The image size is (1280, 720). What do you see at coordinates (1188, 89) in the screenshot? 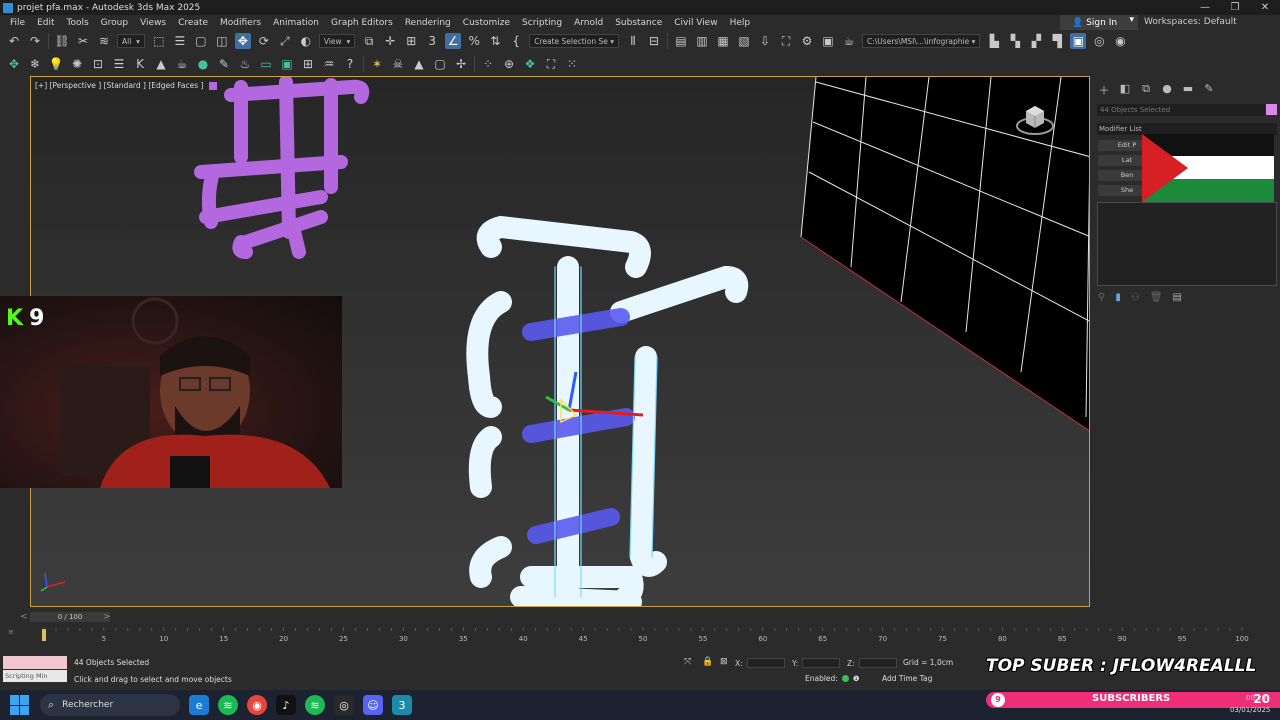
I see `display-tab-icon: ▬` at bounding box center [1188, 89].